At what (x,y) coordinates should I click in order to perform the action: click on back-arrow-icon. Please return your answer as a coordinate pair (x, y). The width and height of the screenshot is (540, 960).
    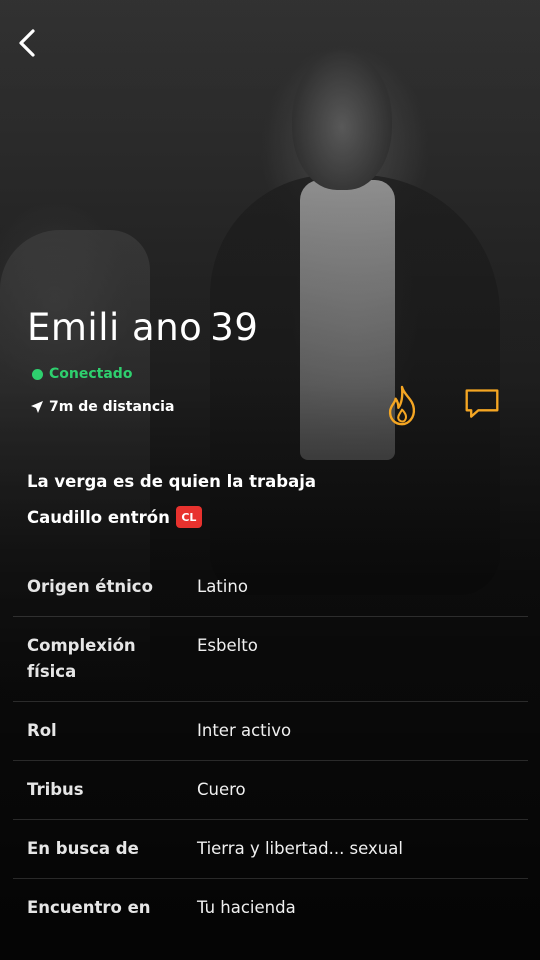
    Looking at the image, I should click on (27, 43).